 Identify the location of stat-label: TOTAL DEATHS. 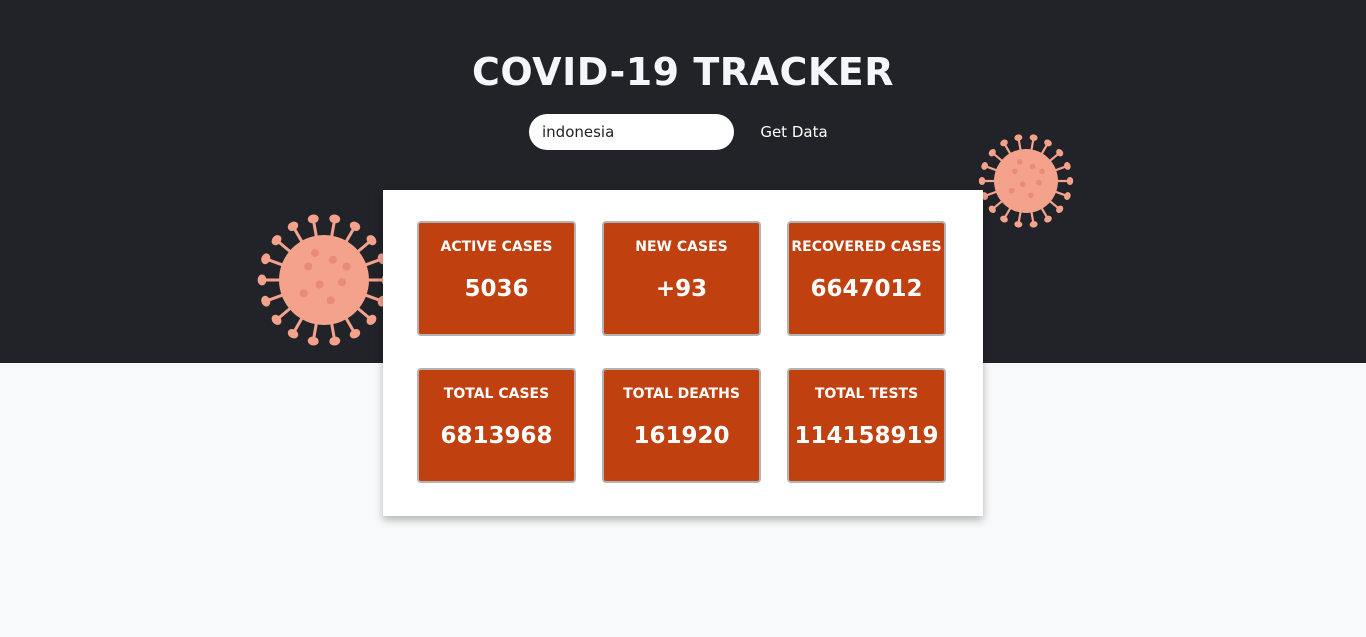
(681, 394).